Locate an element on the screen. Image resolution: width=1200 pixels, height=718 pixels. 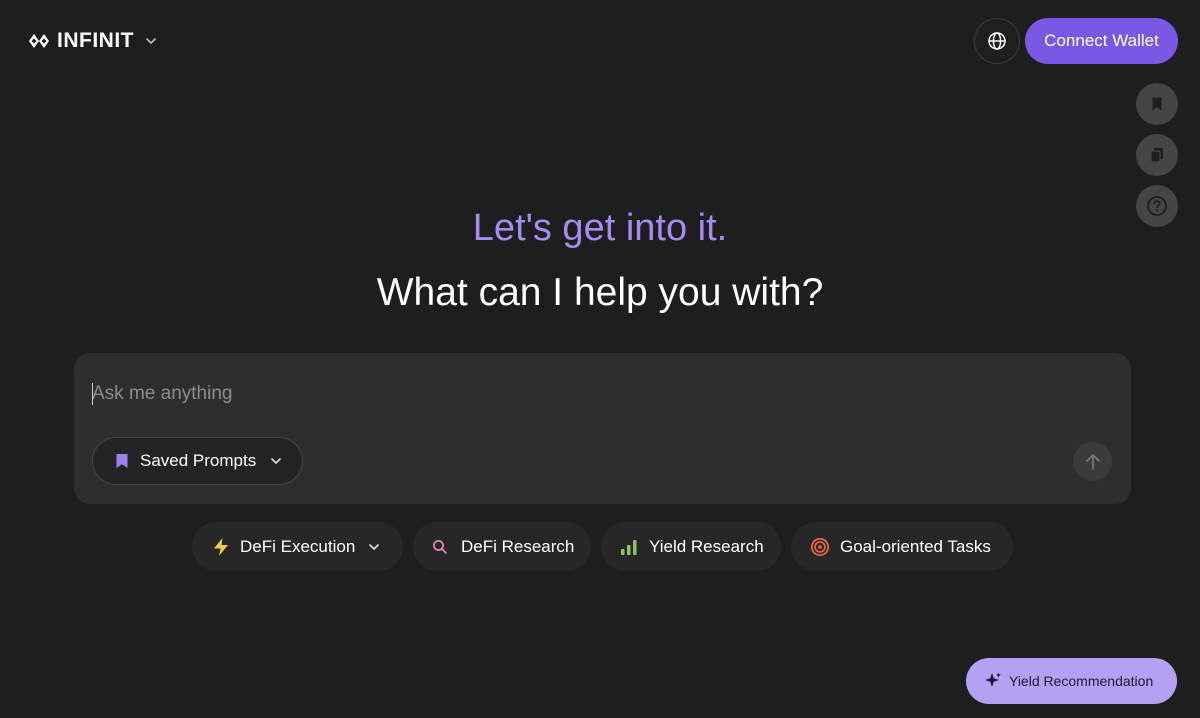
category-label: DeFi Research is located at coordinates (518, 546).